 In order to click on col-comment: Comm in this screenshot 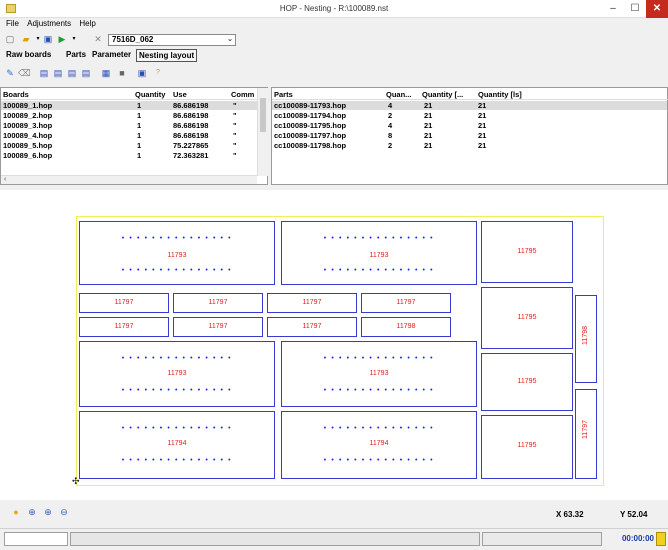, I will do `click(242, 94)`.